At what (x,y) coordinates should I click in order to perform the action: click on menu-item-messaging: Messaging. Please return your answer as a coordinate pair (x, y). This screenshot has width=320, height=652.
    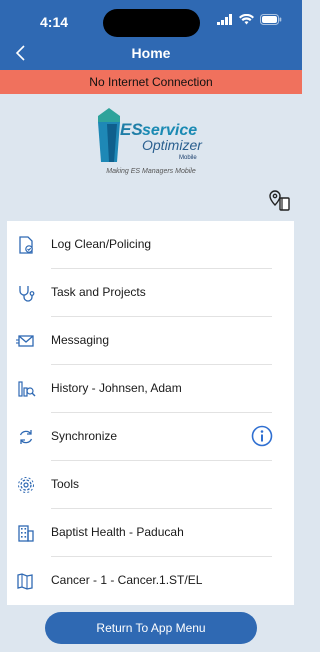
    Looking at the image, I should click on (150, 341).